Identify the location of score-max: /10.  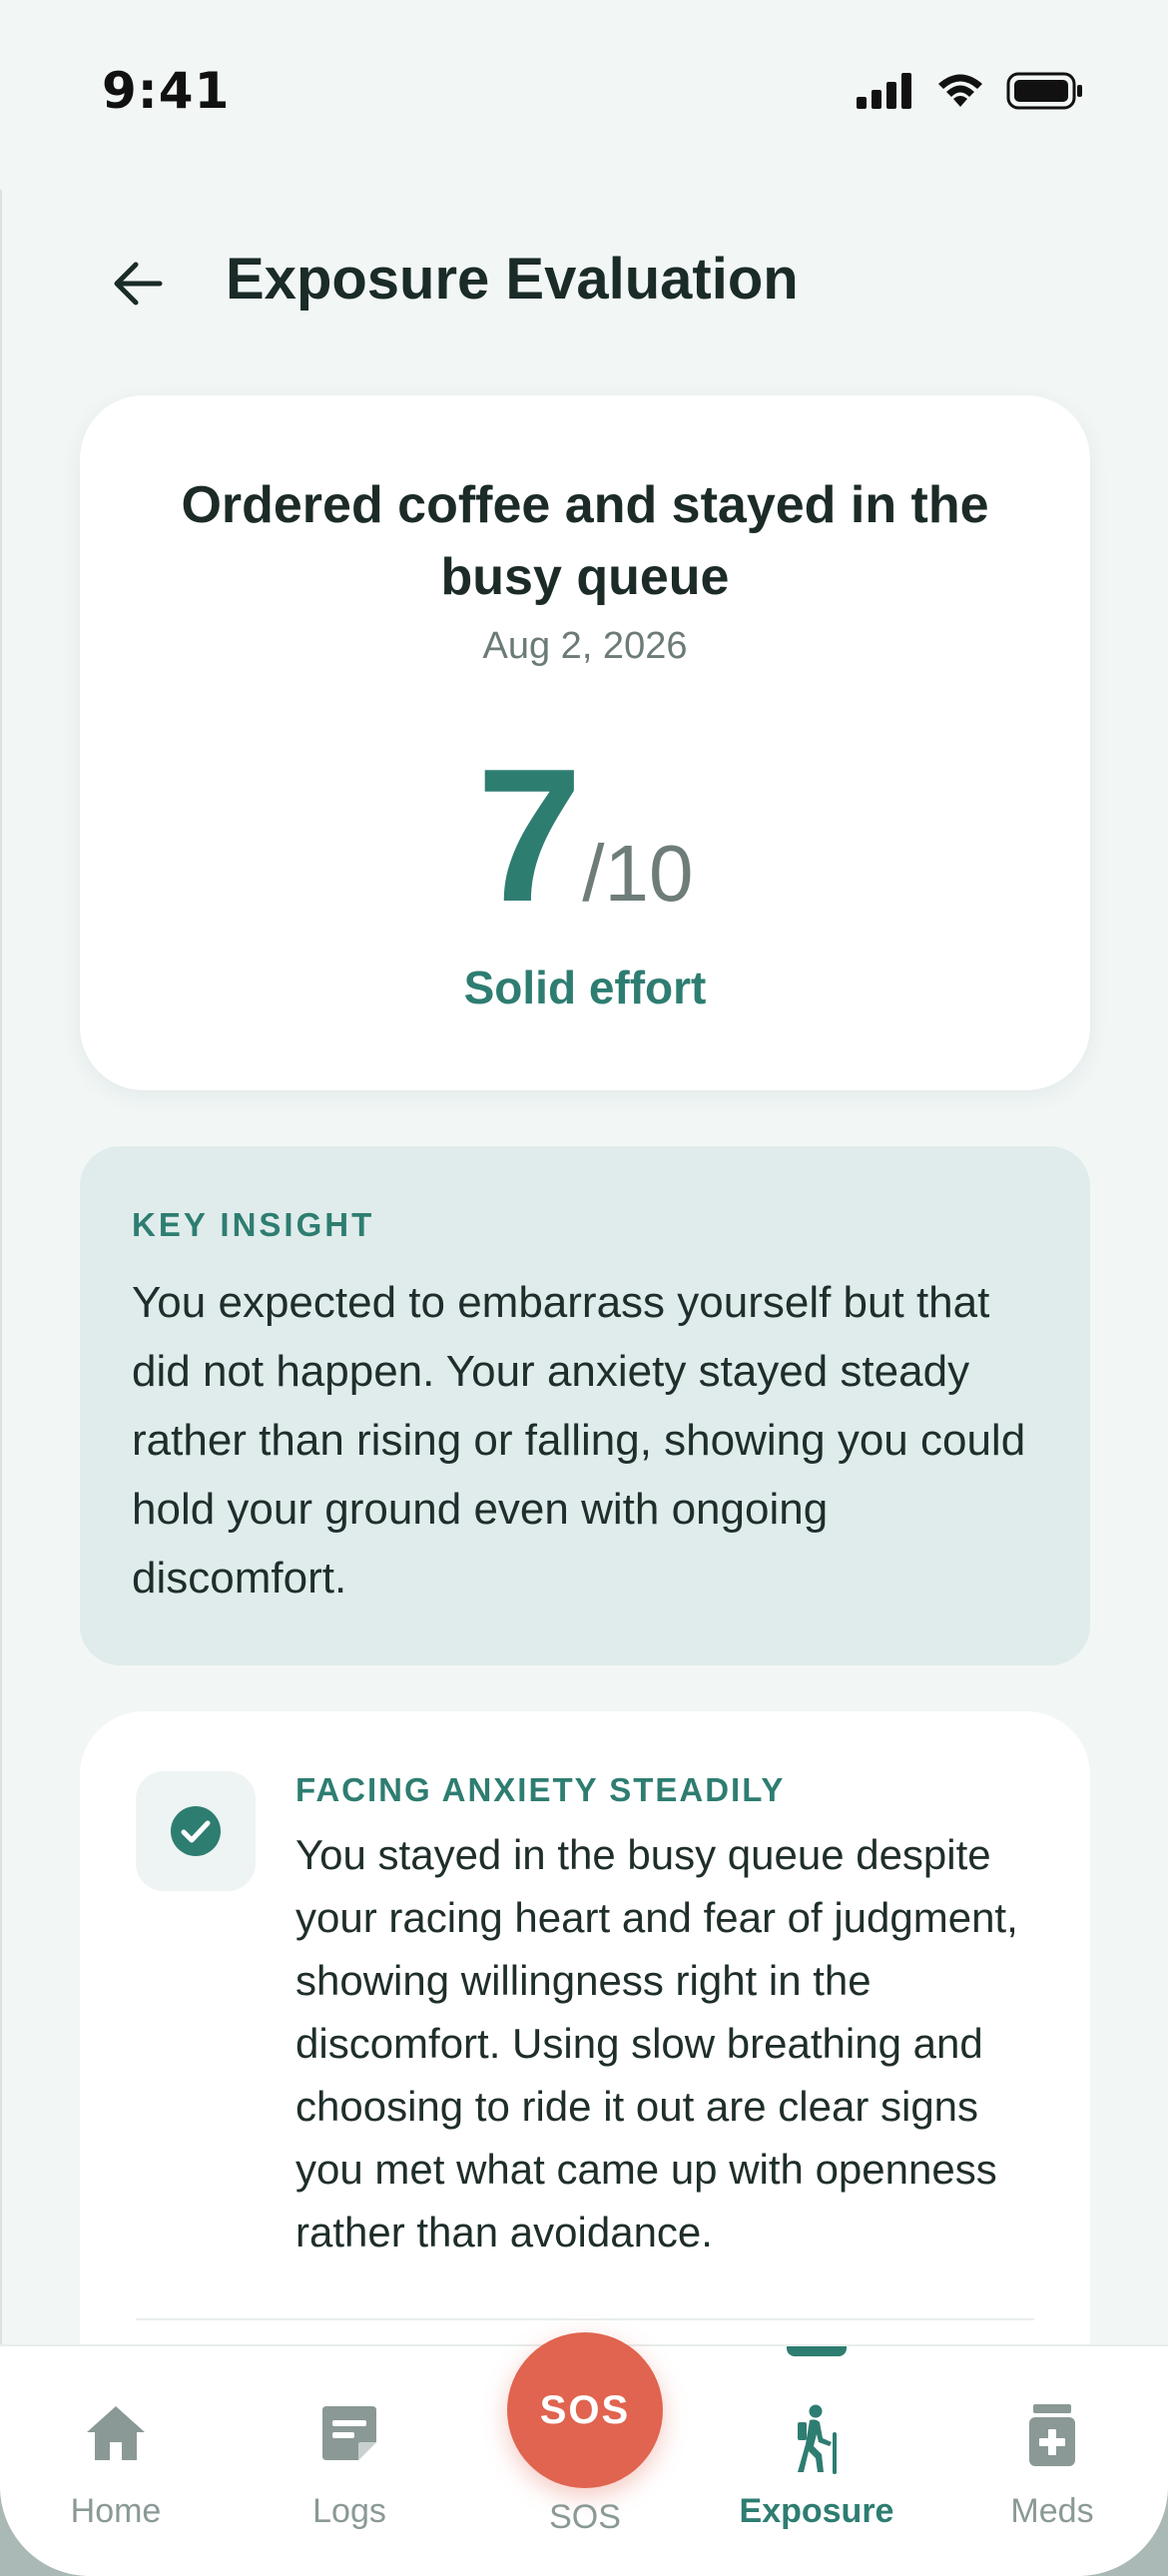
(638, 873).